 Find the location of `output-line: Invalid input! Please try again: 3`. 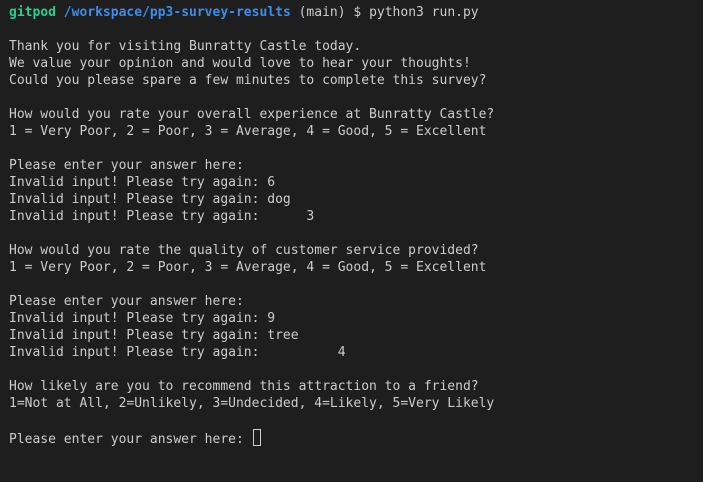

output-line: Invalid input! Please try again: 3 is located at coordinates (162, 216).